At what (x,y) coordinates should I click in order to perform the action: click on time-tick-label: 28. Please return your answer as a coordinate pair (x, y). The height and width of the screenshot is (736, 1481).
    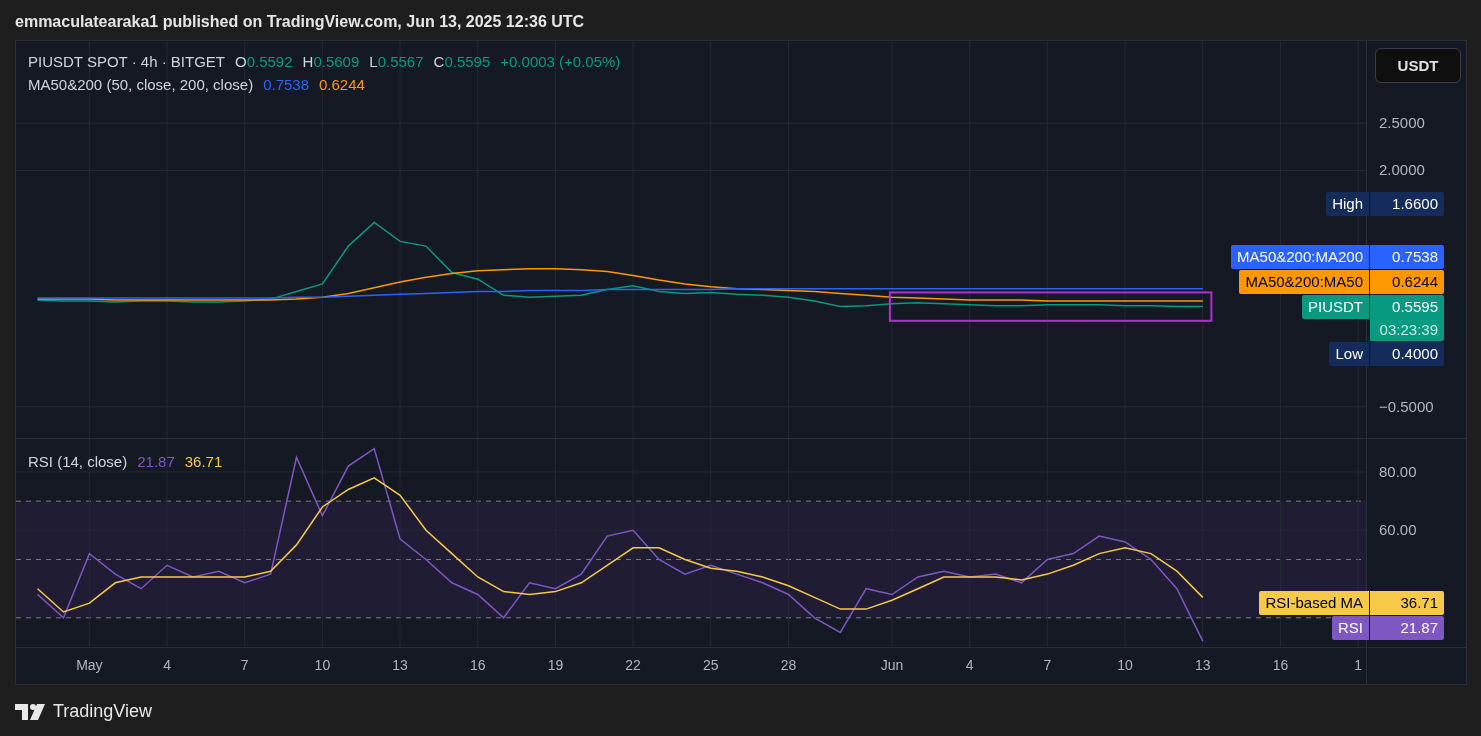
    Looking at the image, I should click on (788, 665).